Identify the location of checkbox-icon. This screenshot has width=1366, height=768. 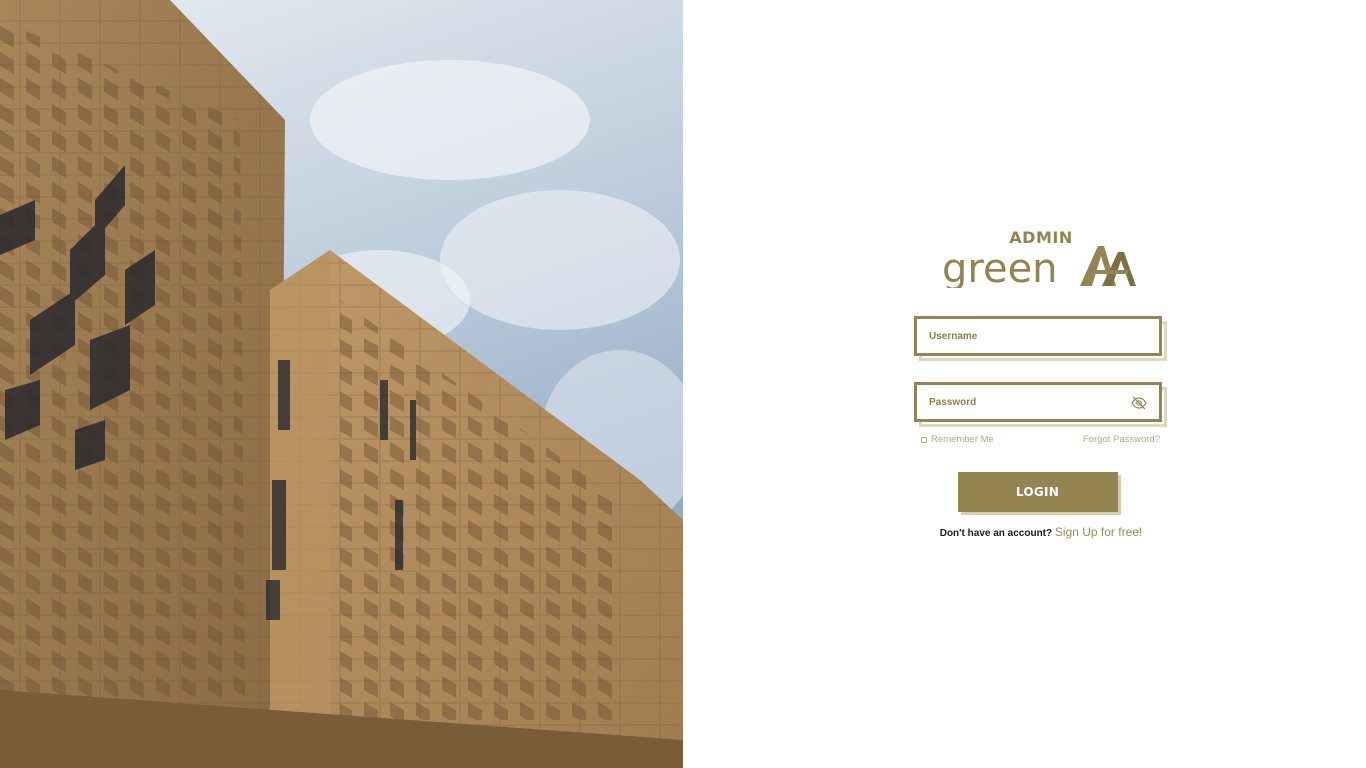
(924, 439).